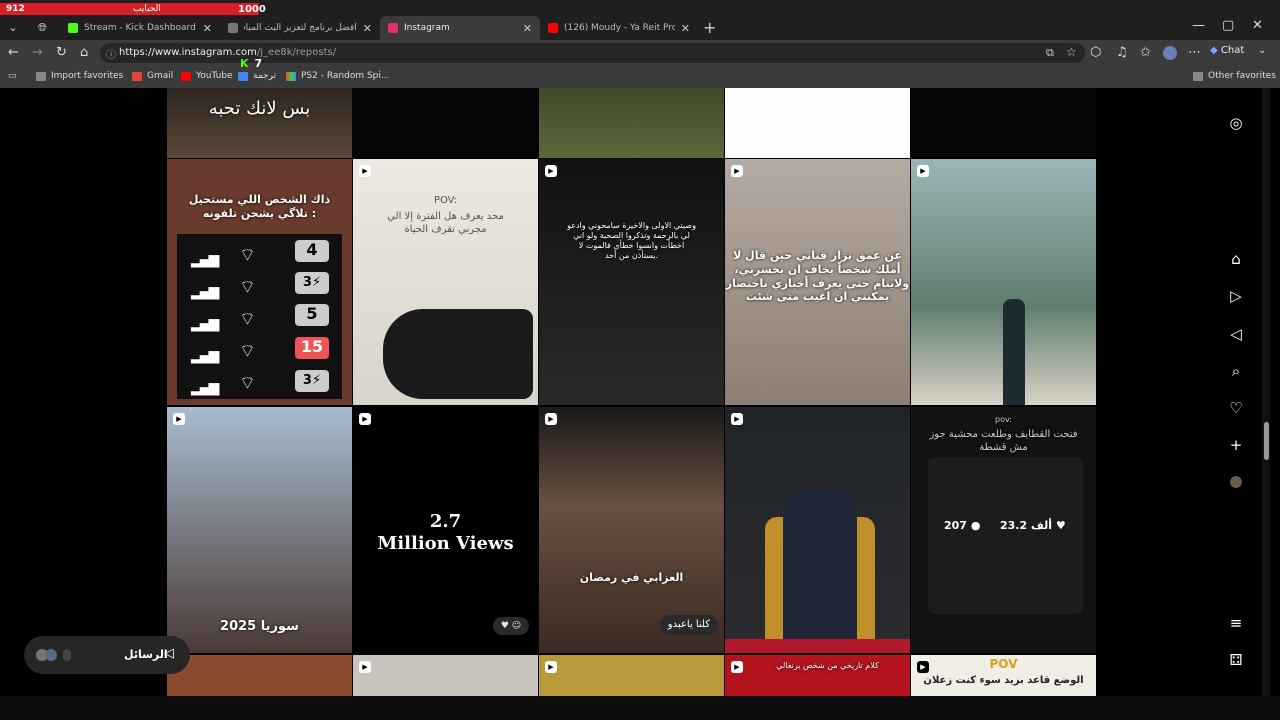 The height and width of the screenshot is (720, 1280). Describe the element at coordinates (817, 675) in the screenshot. I see `post-tile: ▶ كلام تاريخي من شخص برنغالي` at that location.